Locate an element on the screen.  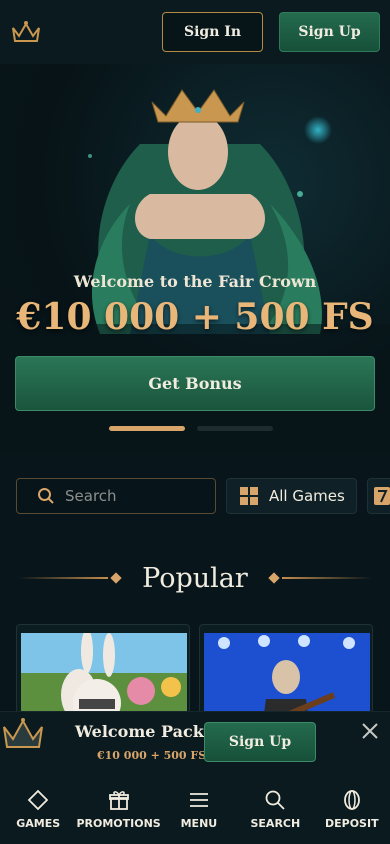
seven-icon is located at coordinates (382, 496).